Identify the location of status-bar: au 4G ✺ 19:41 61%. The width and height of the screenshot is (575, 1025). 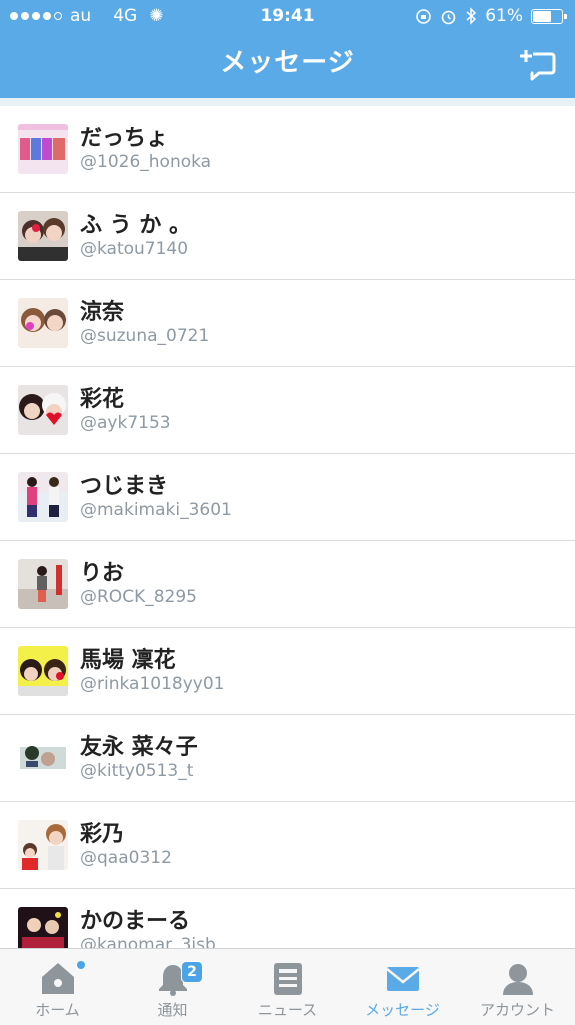
(287, 16).